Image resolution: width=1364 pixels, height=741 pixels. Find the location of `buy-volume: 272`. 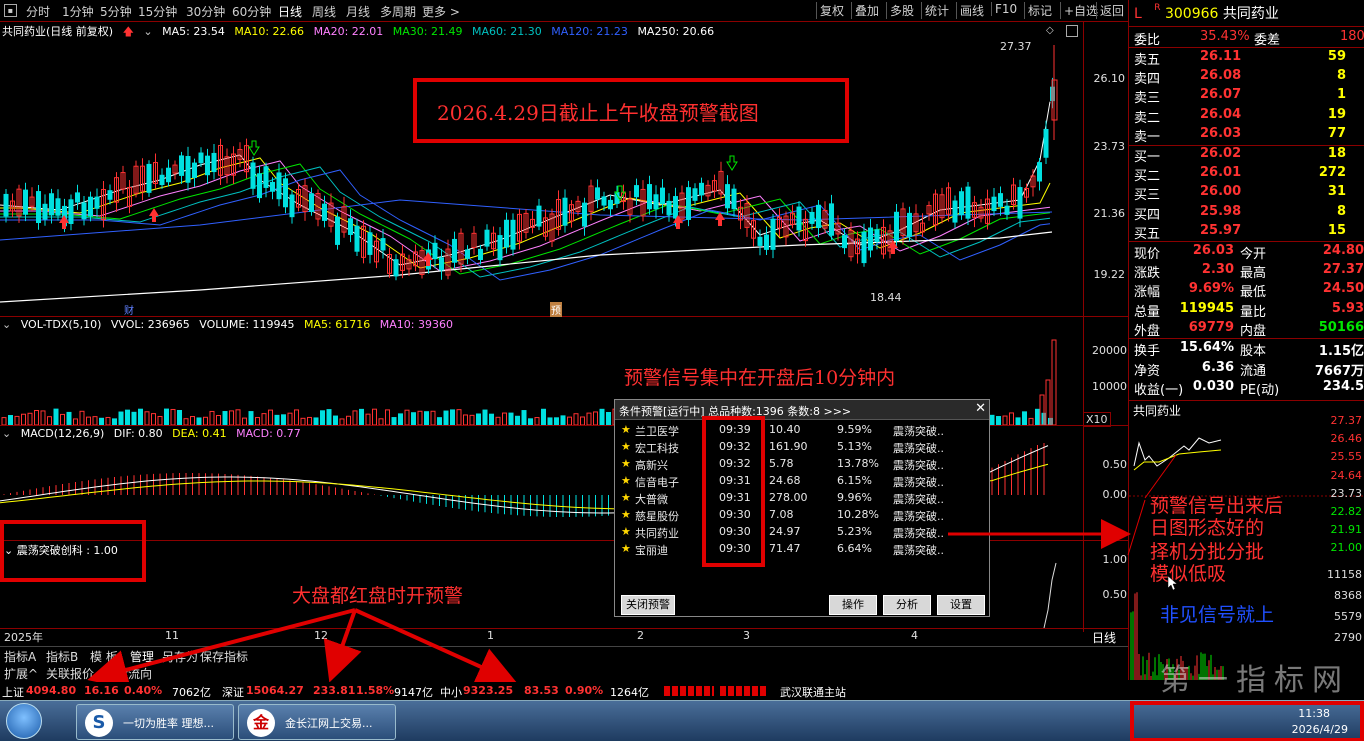

buy-volume: 272 is located at coordinates (1332, 173).